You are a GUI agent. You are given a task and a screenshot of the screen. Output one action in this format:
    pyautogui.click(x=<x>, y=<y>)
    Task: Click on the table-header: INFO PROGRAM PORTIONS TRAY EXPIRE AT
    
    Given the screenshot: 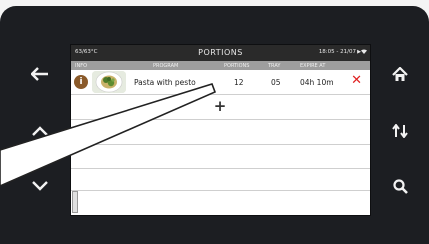 What is the action you would take?
    pyautogui.click(x=220, y=65)
    